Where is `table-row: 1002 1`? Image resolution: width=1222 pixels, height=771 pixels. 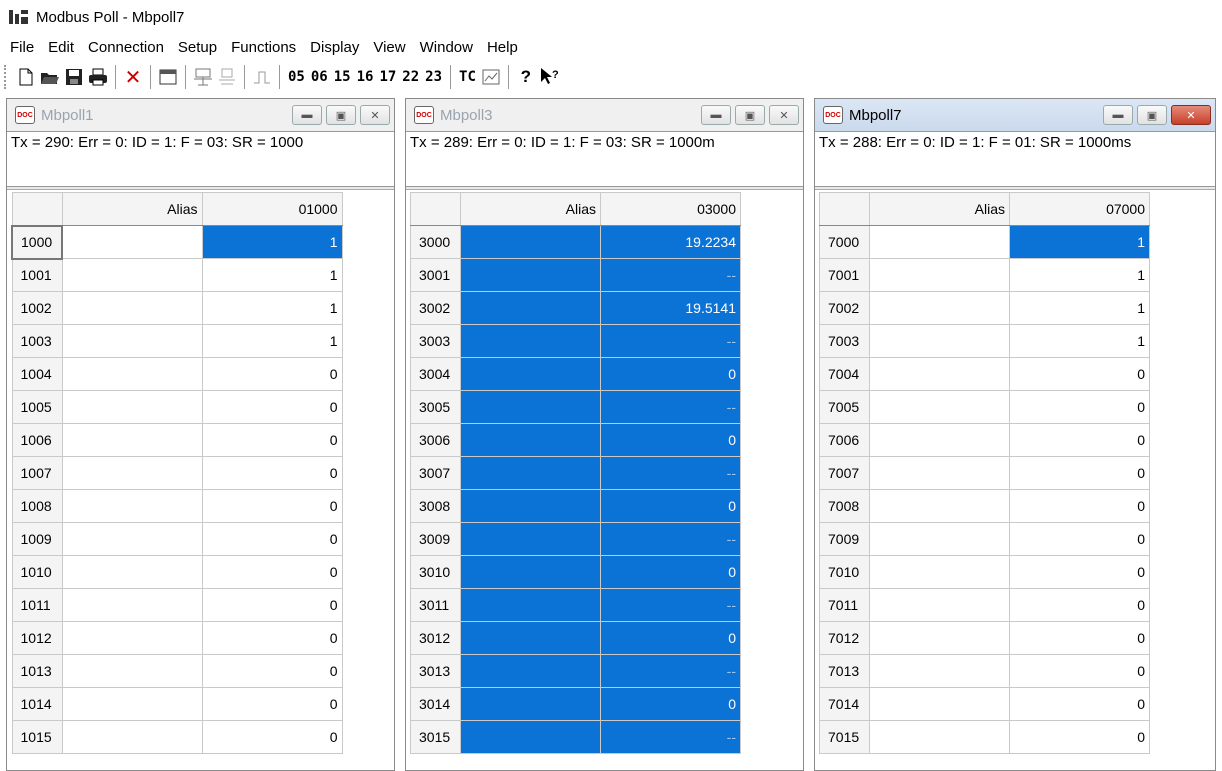
table-row: 1002 1 is located at coordinates (177, 308).